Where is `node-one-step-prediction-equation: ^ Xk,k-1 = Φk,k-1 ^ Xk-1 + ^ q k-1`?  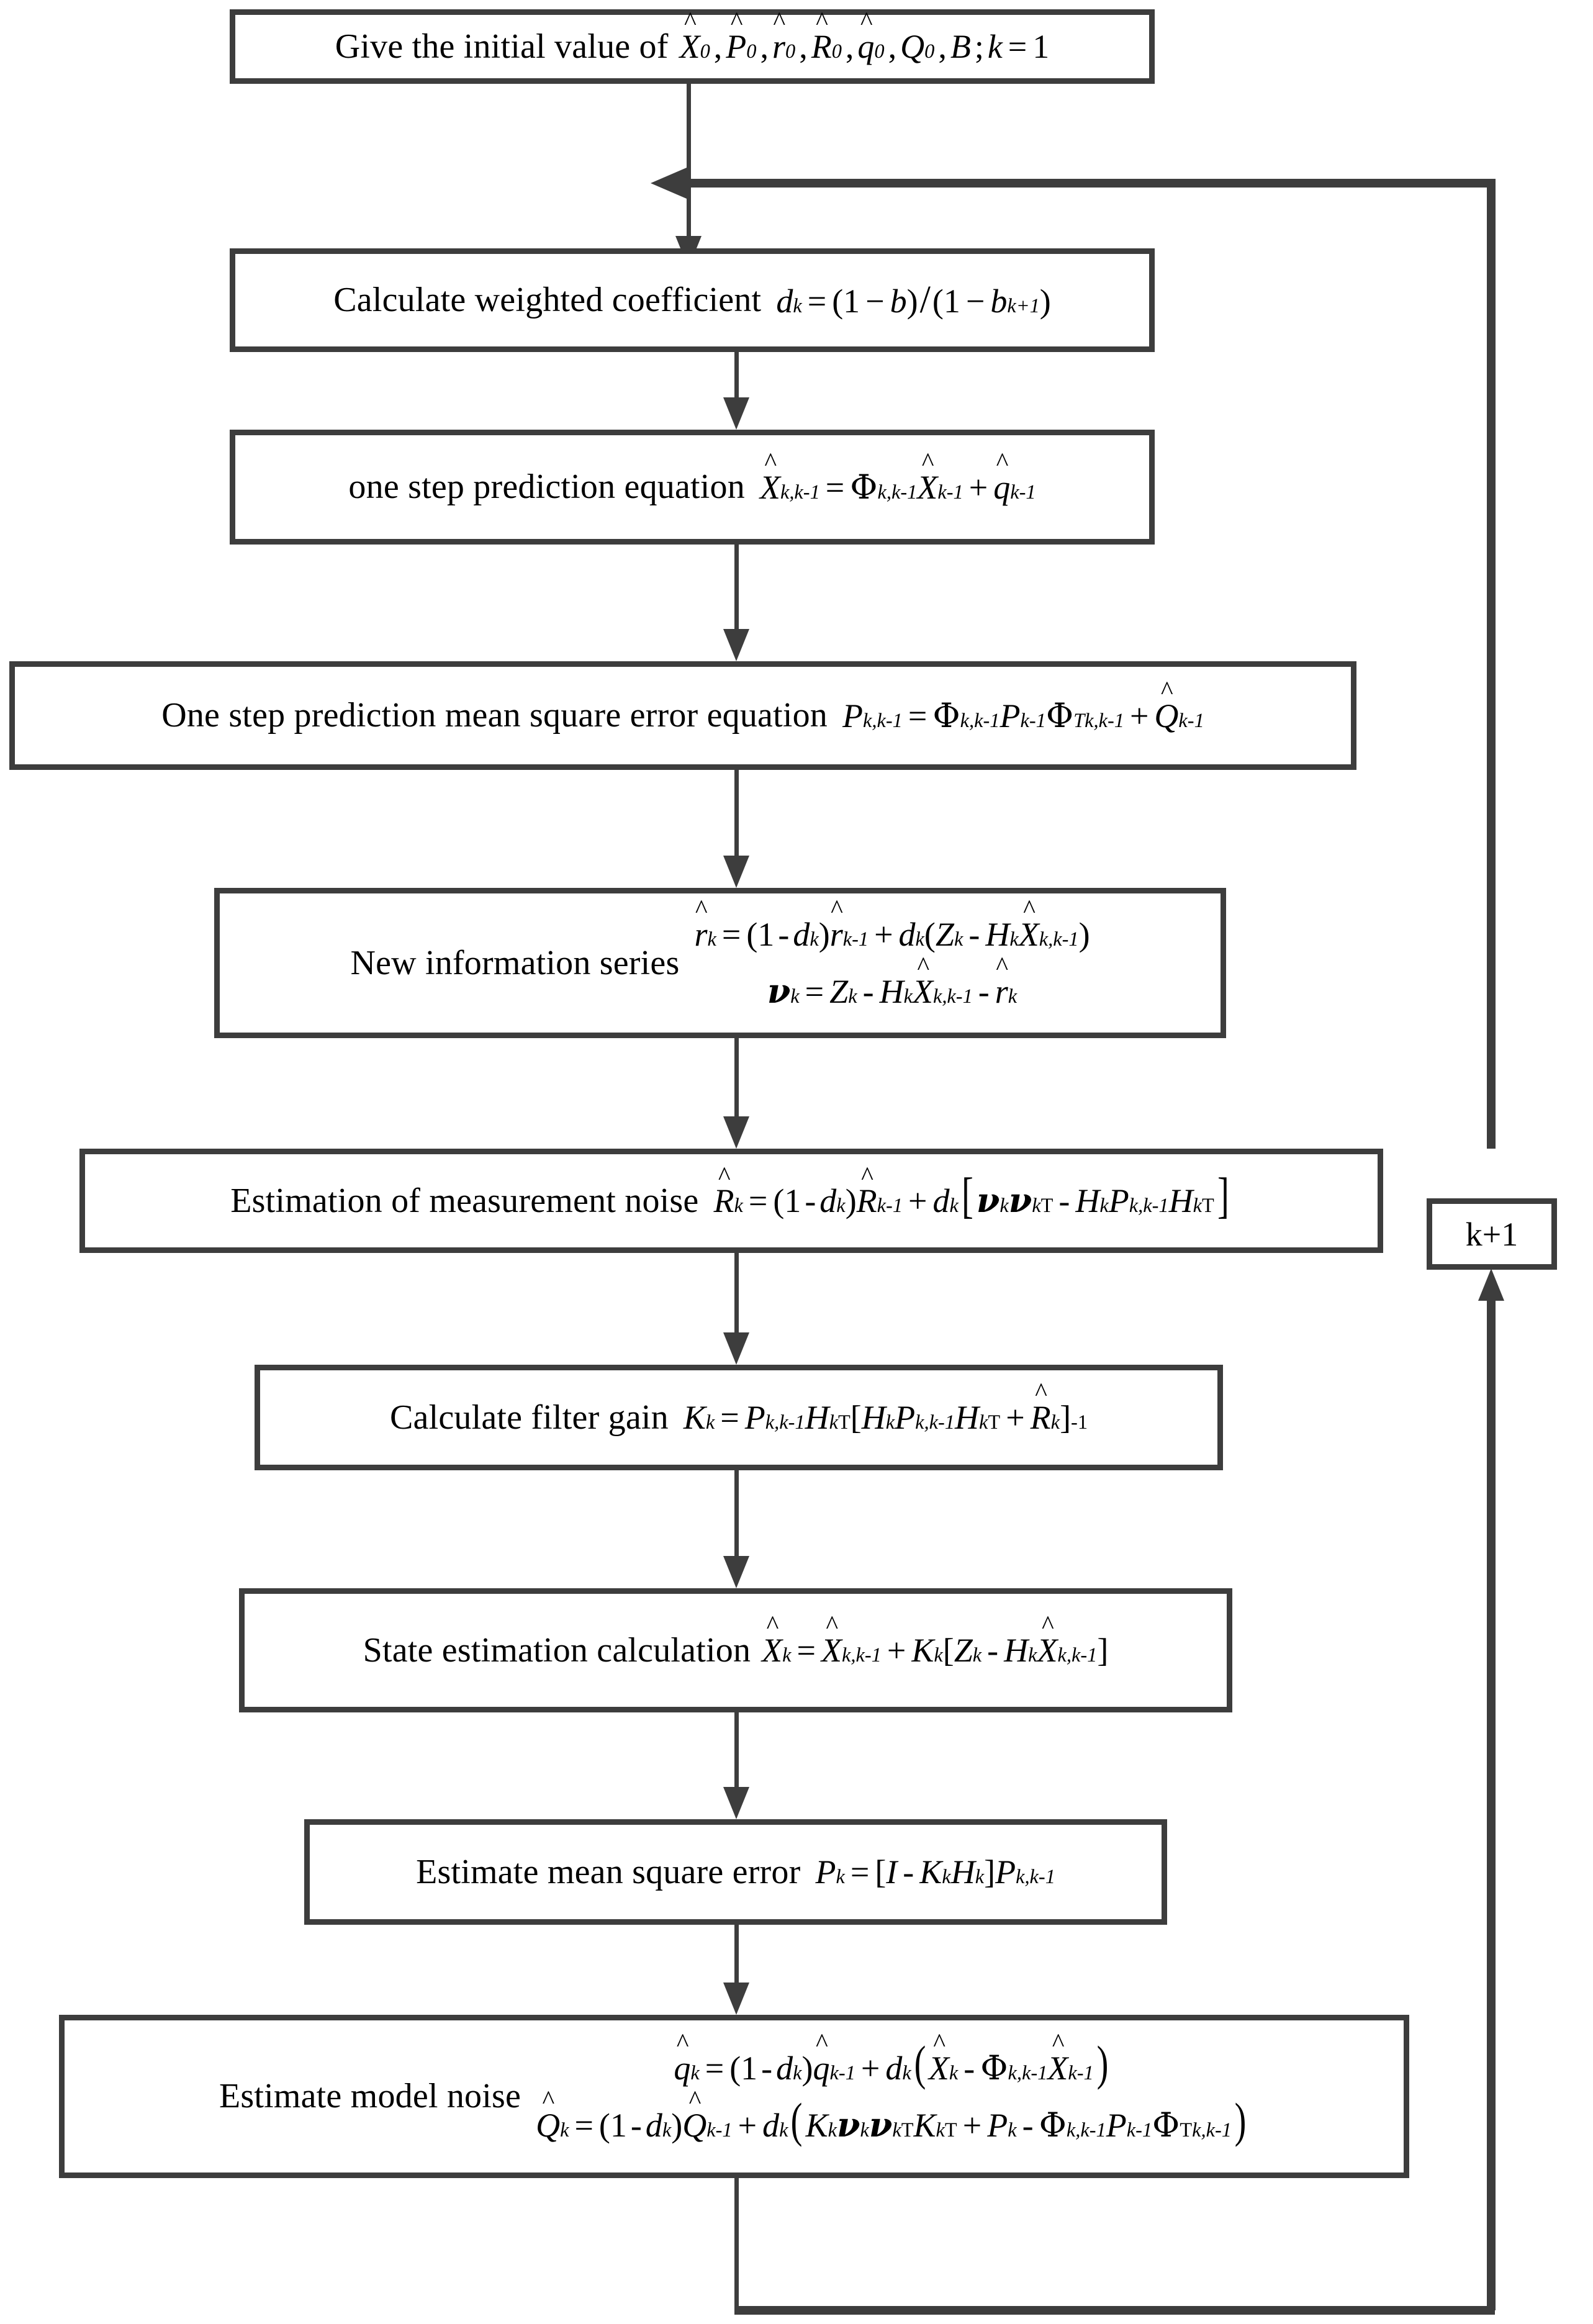 node-one-step-prediction-equation: ^ Xk,k-1 = Φk,k-1 ^ Xk-1 + ^ q k-1 is located at coordinates (897, 477).